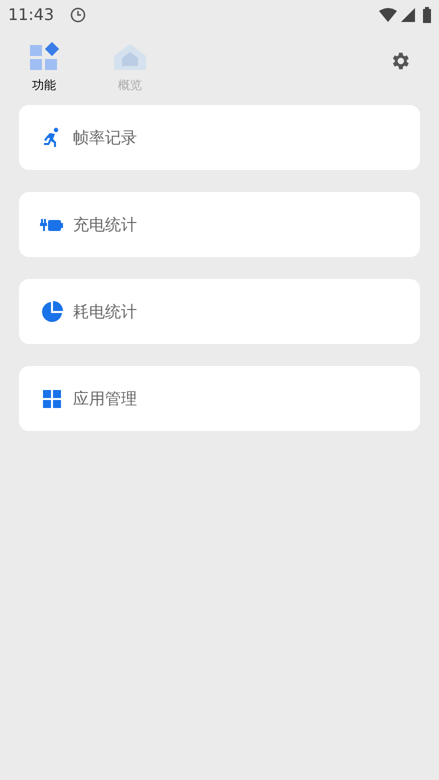 Image resolution: width=439 pixels, height=780 pixels. Describe the element at coordinates (408, 15) in the screenshot. I see `signal-icon` at that location.